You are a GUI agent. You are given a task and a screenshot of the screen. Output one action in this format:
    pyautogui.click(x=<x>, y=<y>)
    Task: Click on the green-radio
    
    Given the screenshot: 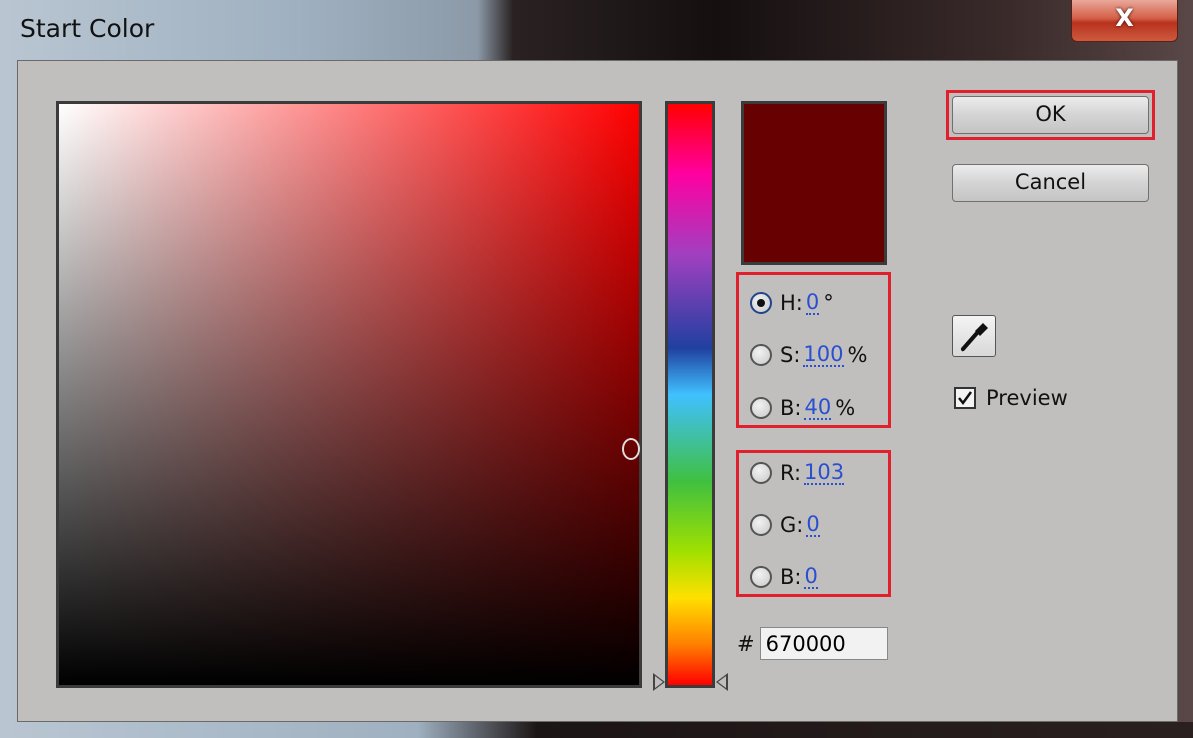 What is the action you would take?
    pyautogui.click(x=761, y=525)
    